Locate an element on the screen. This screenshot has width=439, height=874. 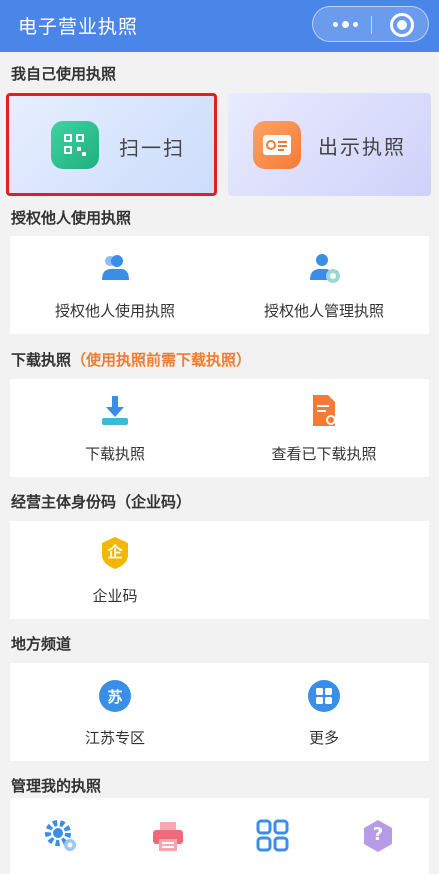
view-downloaded-label: 查看已下载执照 is located at coordinates (324, 454).